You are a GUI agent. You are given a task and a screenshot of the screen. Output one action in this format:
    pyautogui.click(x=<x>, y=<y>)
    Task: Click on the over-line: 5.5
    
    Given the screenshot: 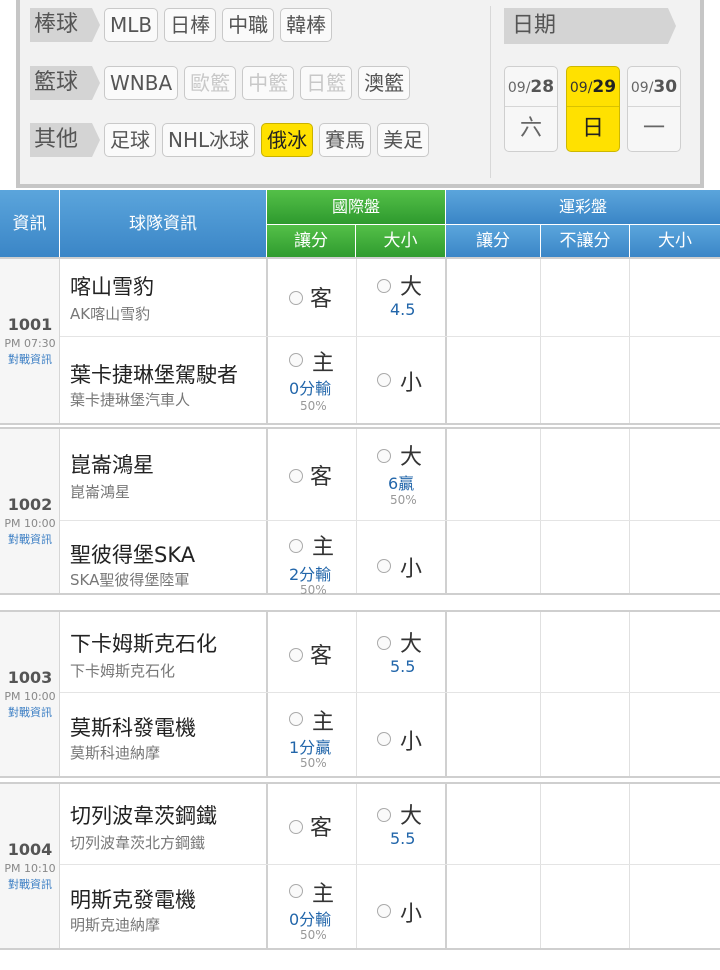 What is the action you would take?
    pyautogui.click(x=403, y=666)
    